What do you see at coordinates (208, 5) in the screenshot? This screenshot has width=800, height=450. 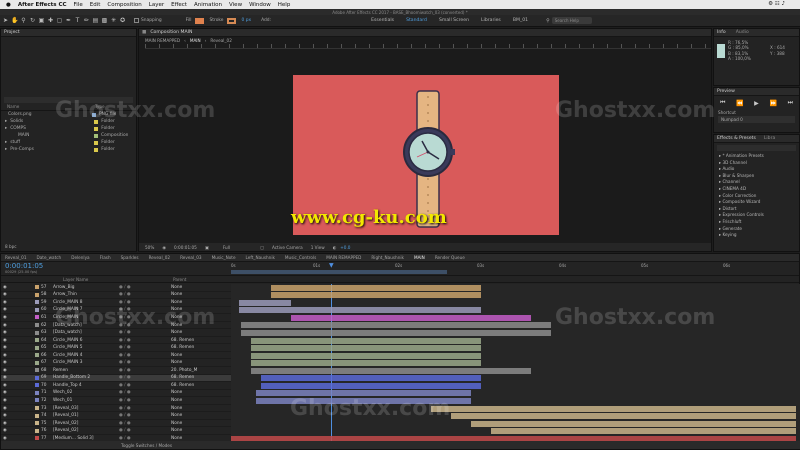 I see `menu-animation: Animation` at bounding box center [208, 5].